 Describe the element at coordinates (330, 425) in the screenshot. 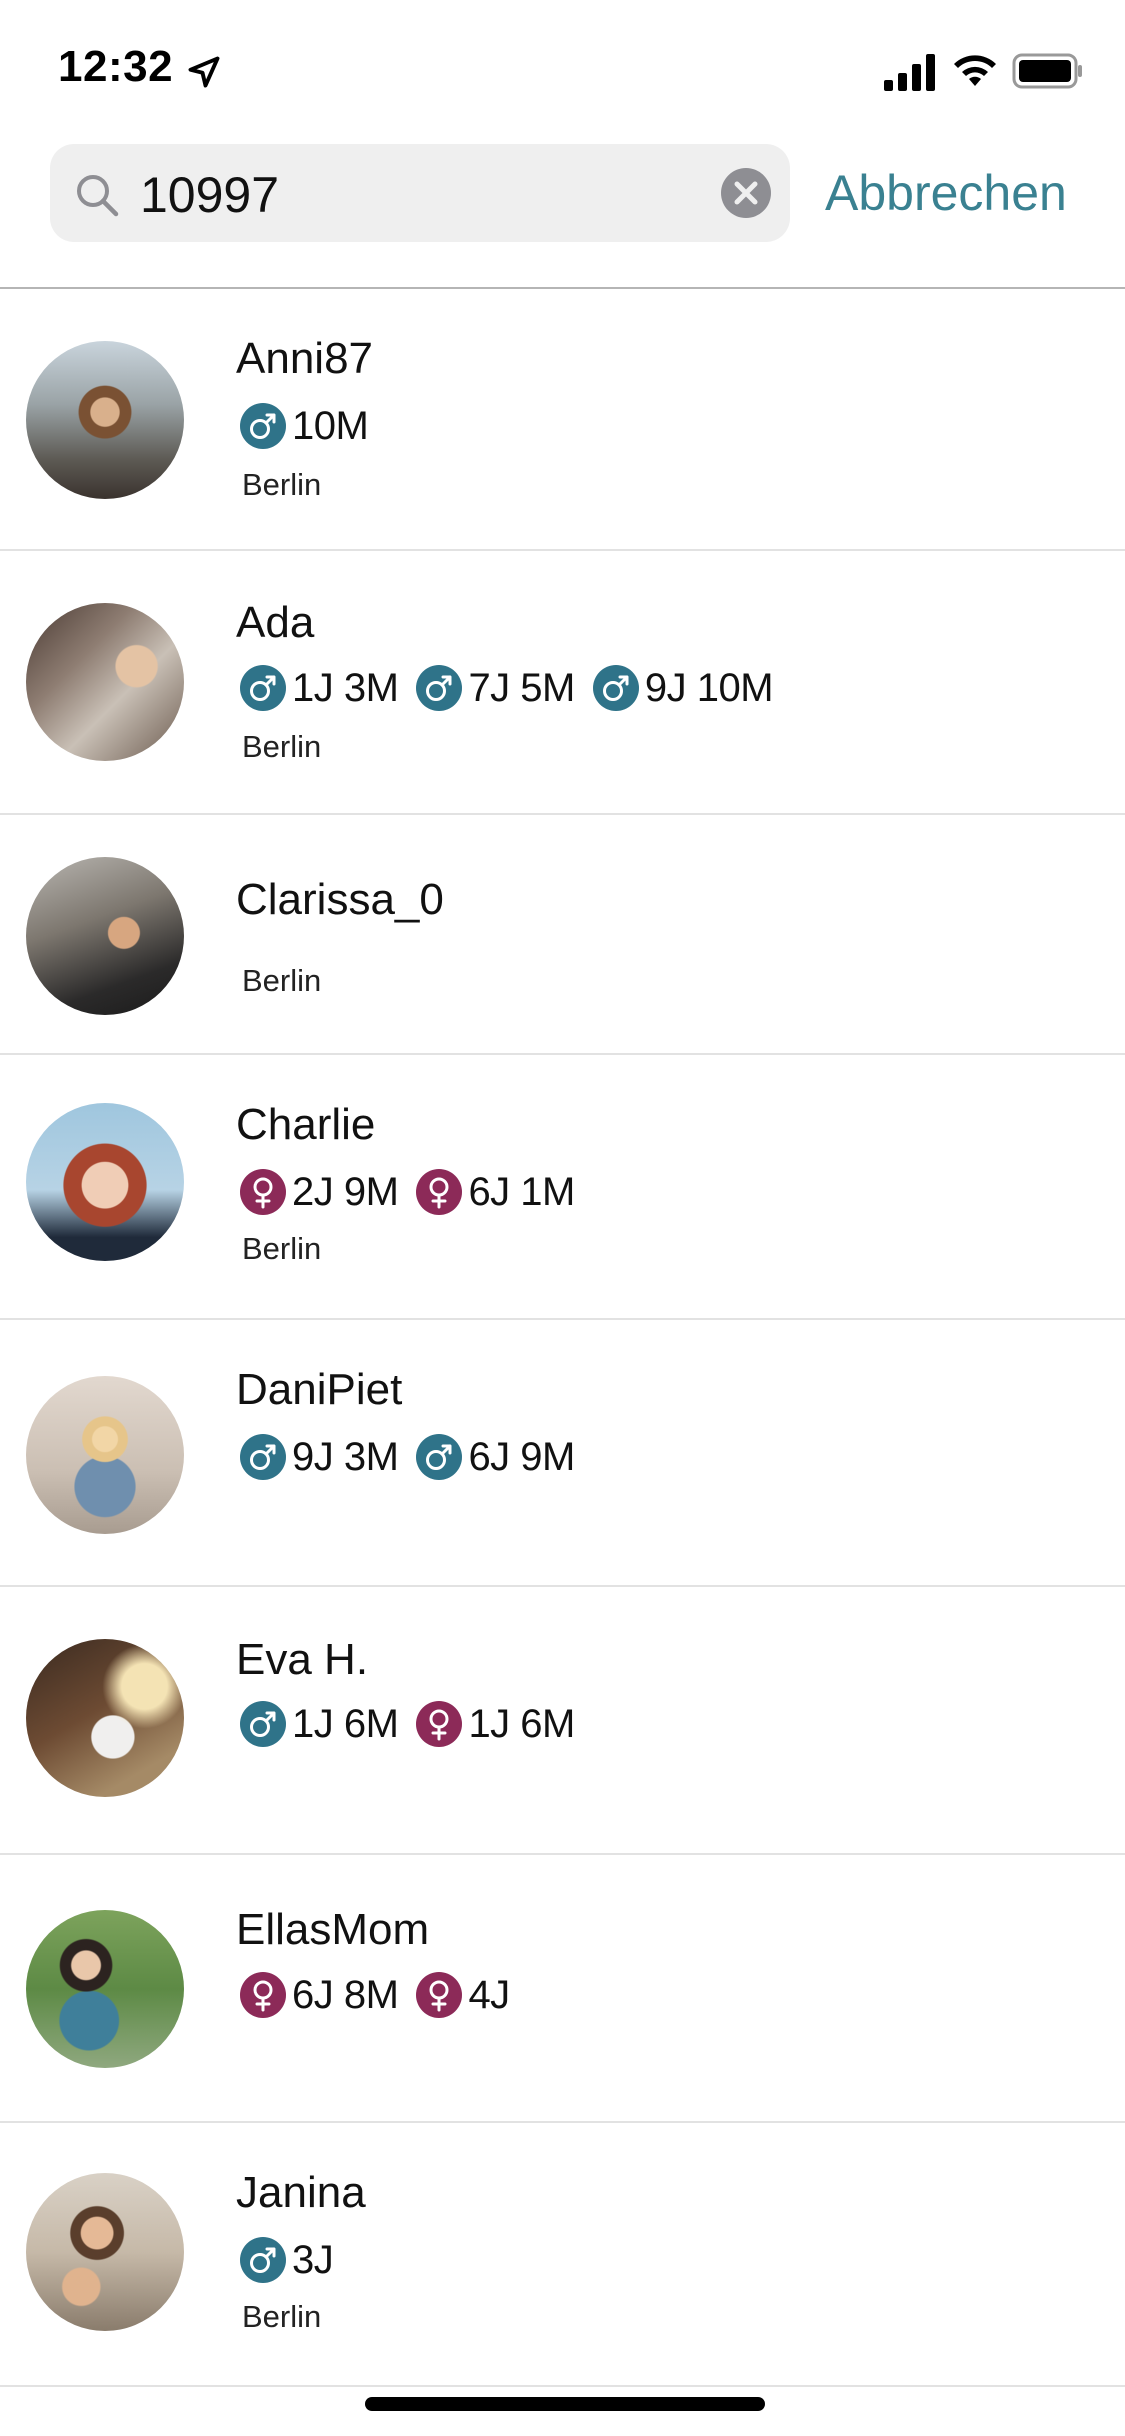

I see `child-age: 10M` at that location.